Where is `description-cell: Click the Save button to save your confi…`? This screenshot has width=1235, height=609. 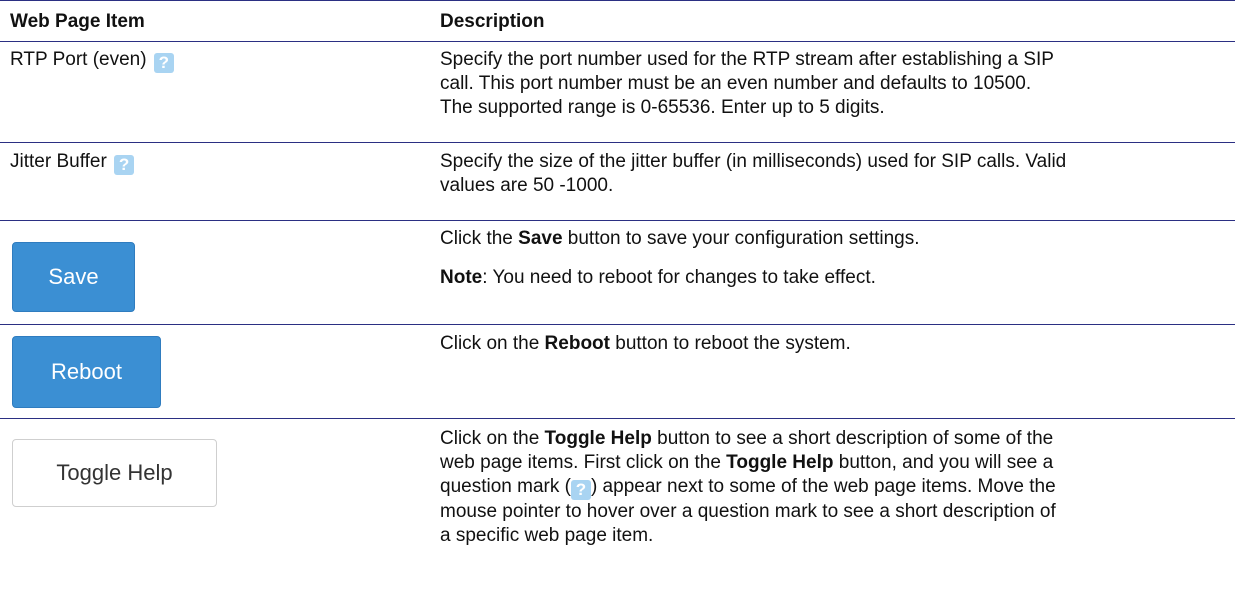
description-cell: Click the Save button to save your confi… is located at coordinates (835, 258).